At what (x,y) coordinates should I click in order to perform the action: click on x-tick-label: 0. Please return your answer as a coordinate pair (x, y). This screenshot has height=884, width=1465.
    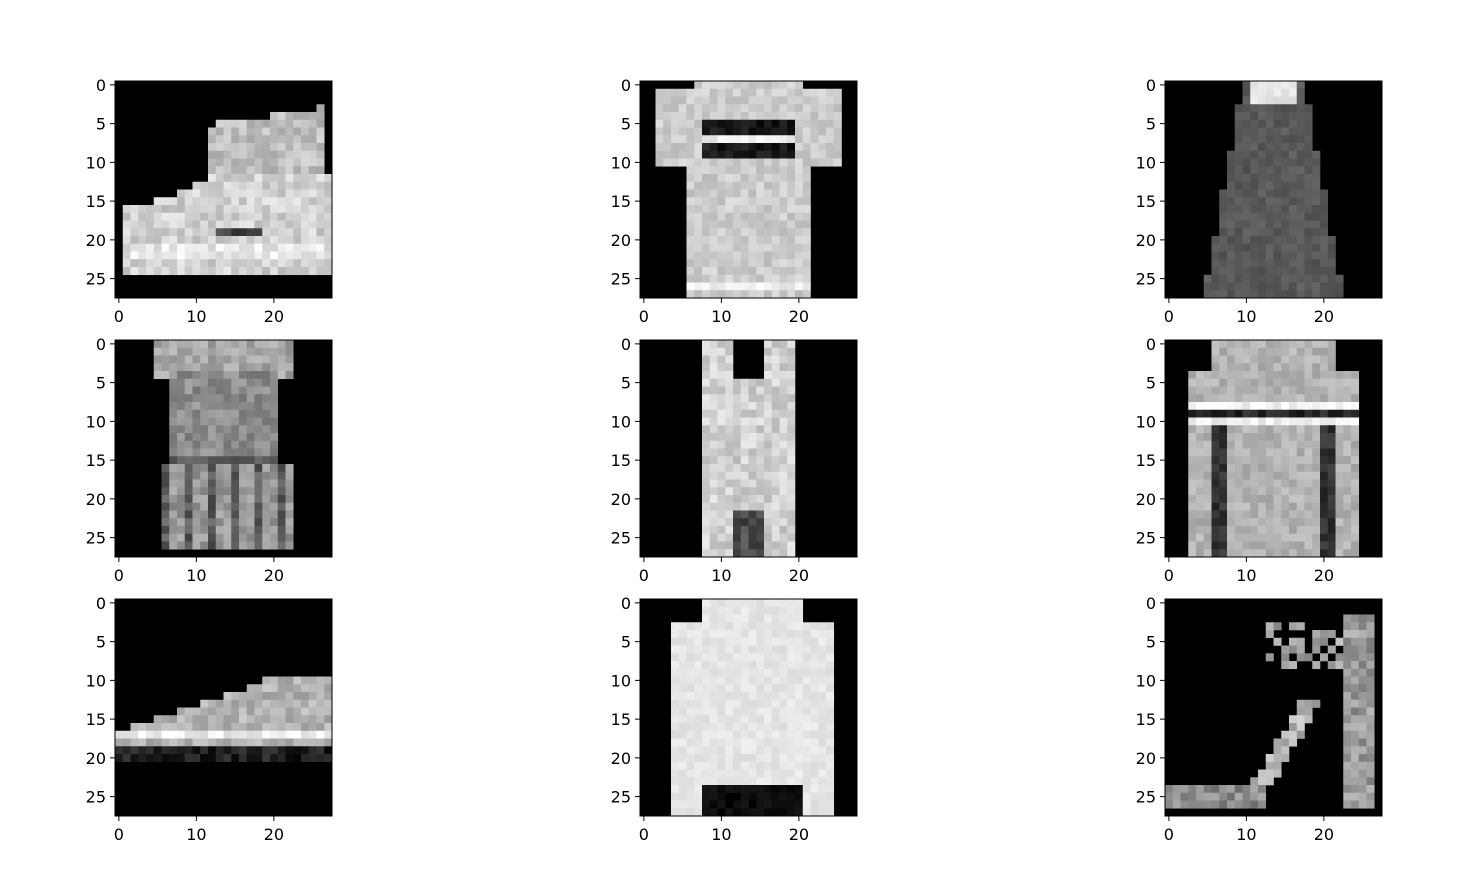
    Looking at the image, I should click on (644, 575).